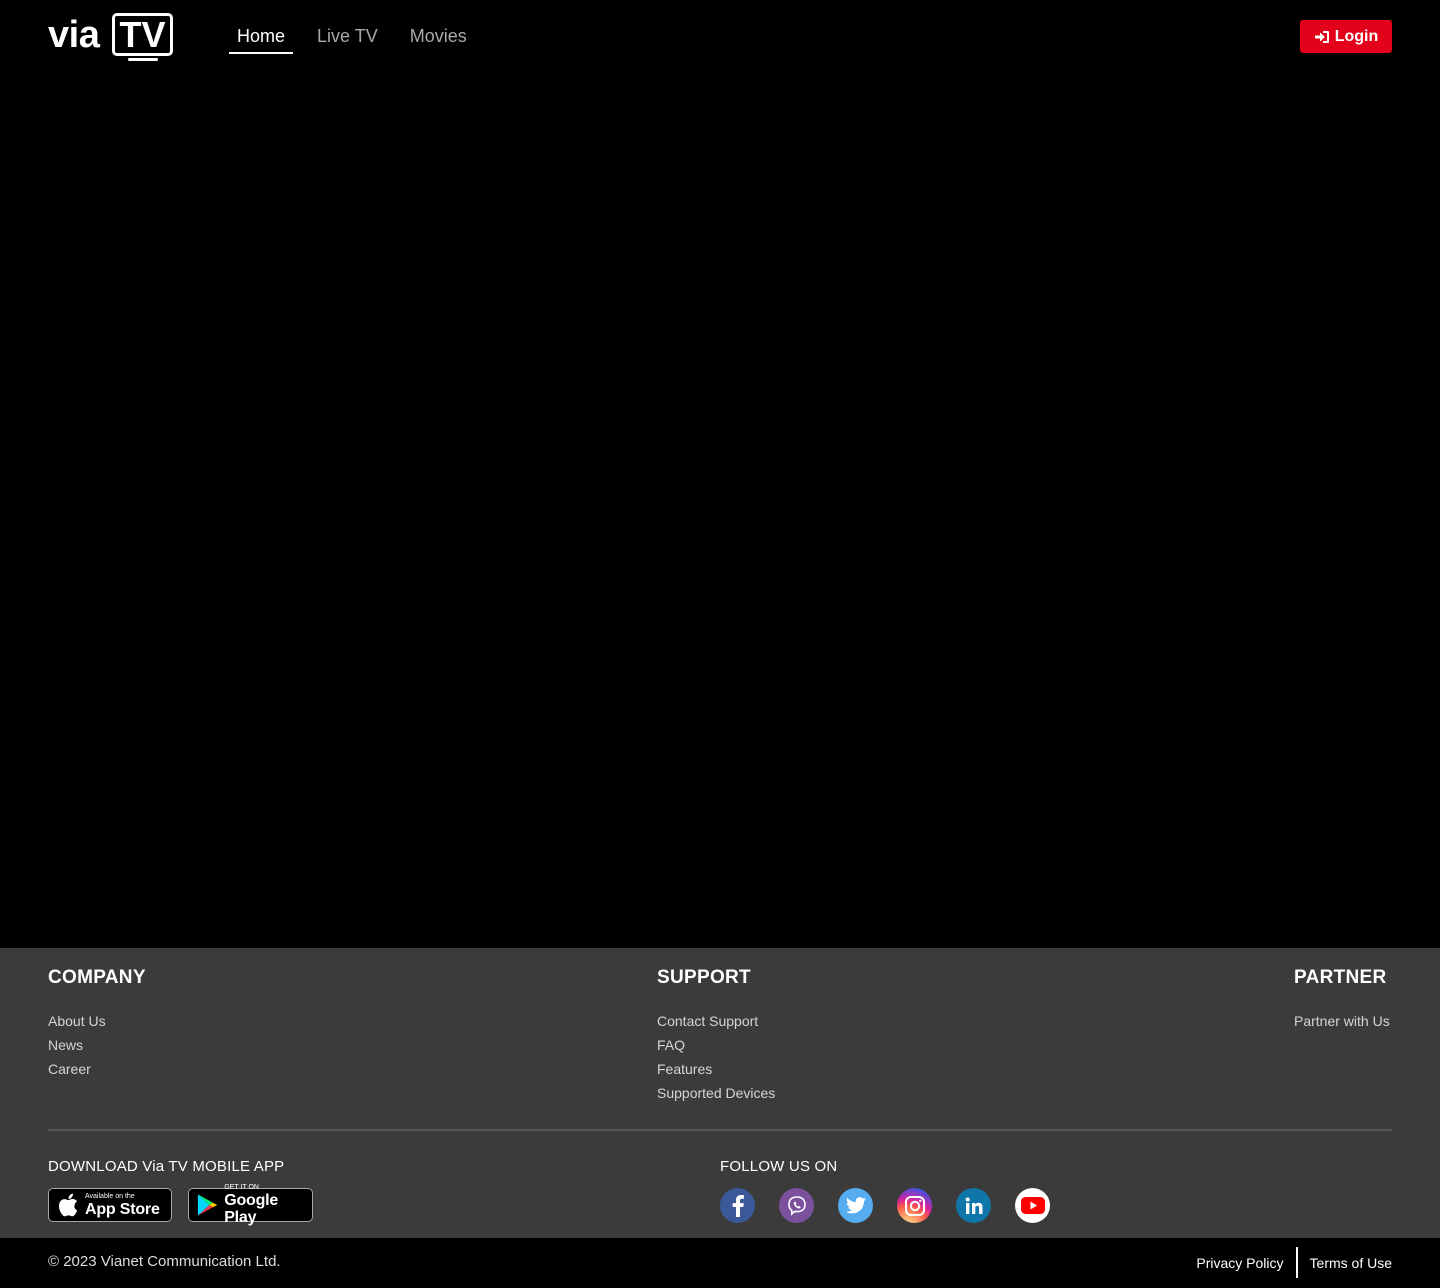 The height and width of the screenshot is (1288, 1440). What do you see at coordinates (1342, 1021) in the screenshot?
I see `footer-link-partner-with-us: Partner with Us` at bounding box center [1342, 1021].